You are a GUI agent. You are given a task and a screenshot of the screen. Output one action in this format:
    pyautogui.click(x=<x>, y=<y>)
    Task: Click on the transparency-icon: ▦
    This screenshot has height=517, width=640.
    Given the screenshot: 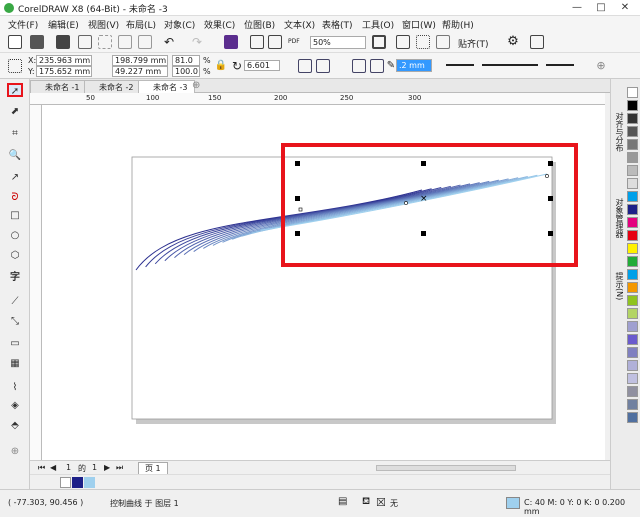 What is the action you would take?
    pyautogui.click(x=15, y=364)
    